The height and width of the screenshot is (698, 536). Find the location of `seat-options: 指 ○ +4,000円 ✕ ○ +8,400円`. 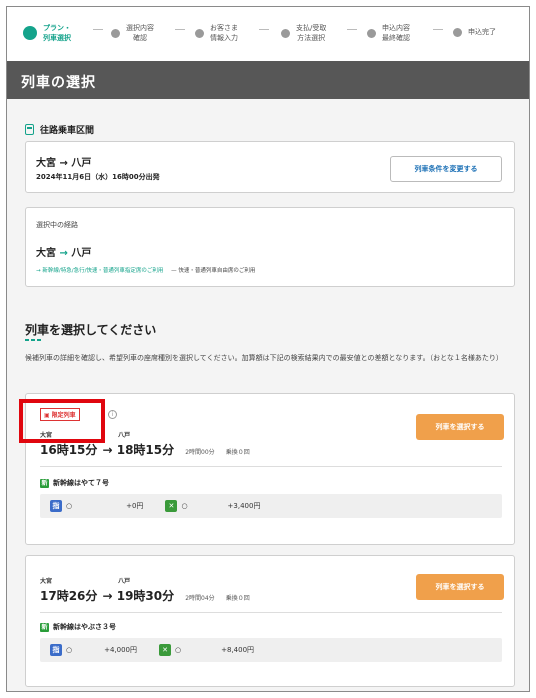

seat-options: 指 ○ +4,000円 ✕ ○ +8,400円 is located at coordinates (271, 650).